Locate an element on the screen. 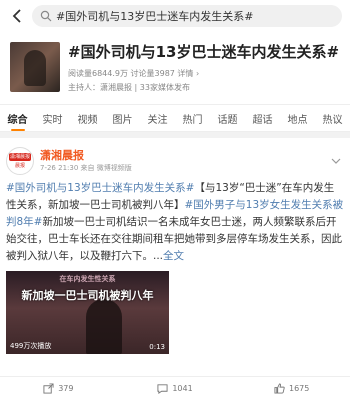  tab-images: 图片 is located at coordinates (123, 118).